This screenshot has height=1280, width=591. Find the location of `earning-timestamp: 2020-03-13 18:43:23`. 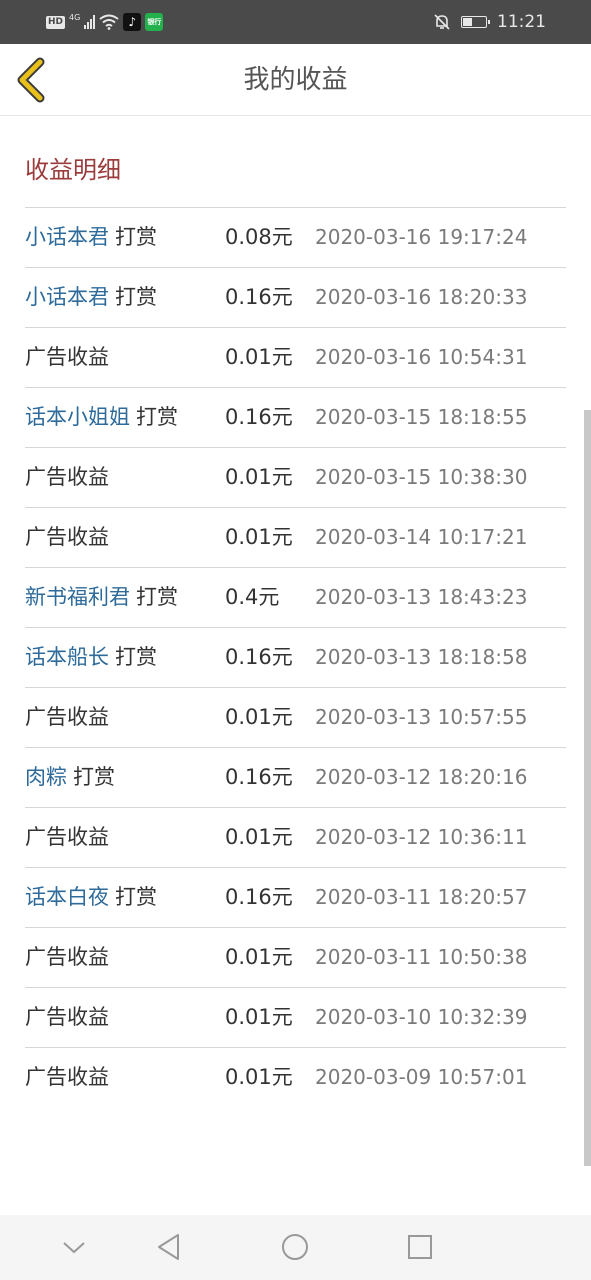

earning-timestamp: 2020-03-13 18:43:23 is located at coordinates (421, 597).